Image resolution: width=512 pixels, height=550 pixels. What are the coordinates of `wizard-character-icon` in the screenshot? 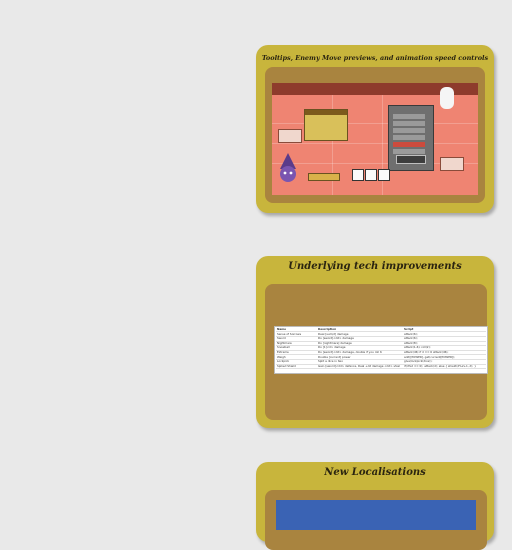 It's located at (288, 167).